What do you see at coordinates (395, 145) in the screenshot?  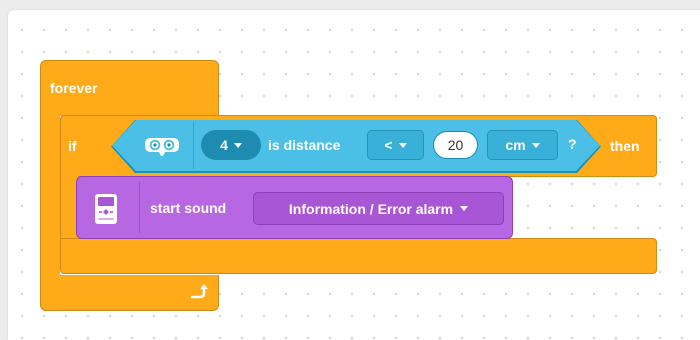 I see `operator-dropdown: <` at bounding box center [395, 145].